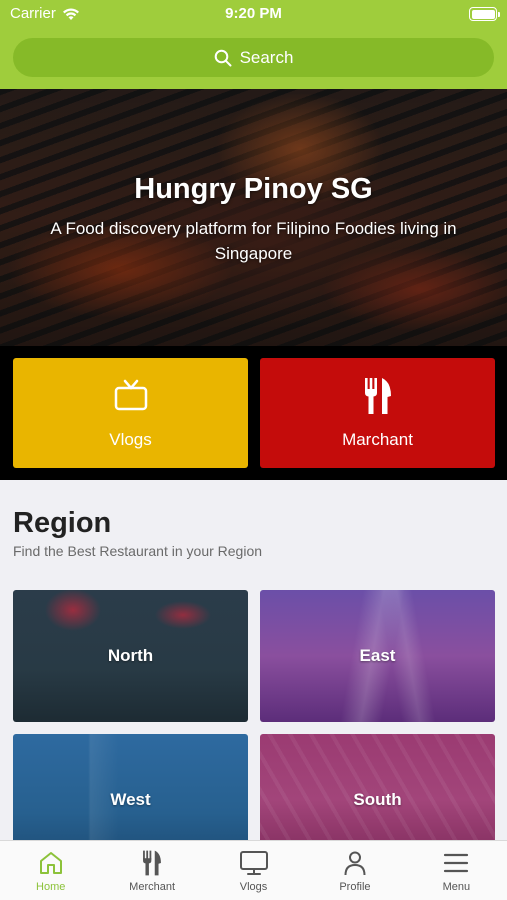 The width and height of the screenshot is (507, 900). Describe the element at coordinates (456, 887) in the screenshot. I see `tab-label: Menu` at that location.